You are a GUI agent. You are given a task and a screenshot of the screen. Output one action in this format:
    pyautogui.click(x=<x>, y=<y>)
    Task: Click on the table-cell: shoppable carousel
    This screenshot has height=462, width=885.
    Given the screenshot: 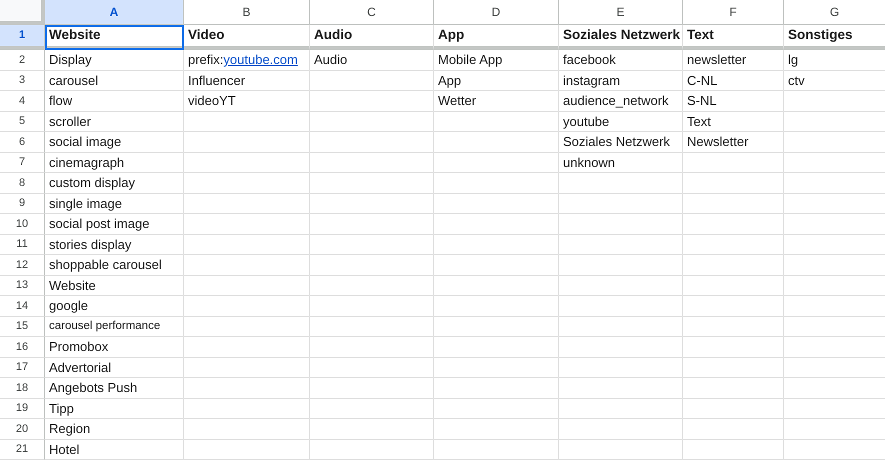 What is the action you would take?
    pyautogui.click(x=114, y=265)
    